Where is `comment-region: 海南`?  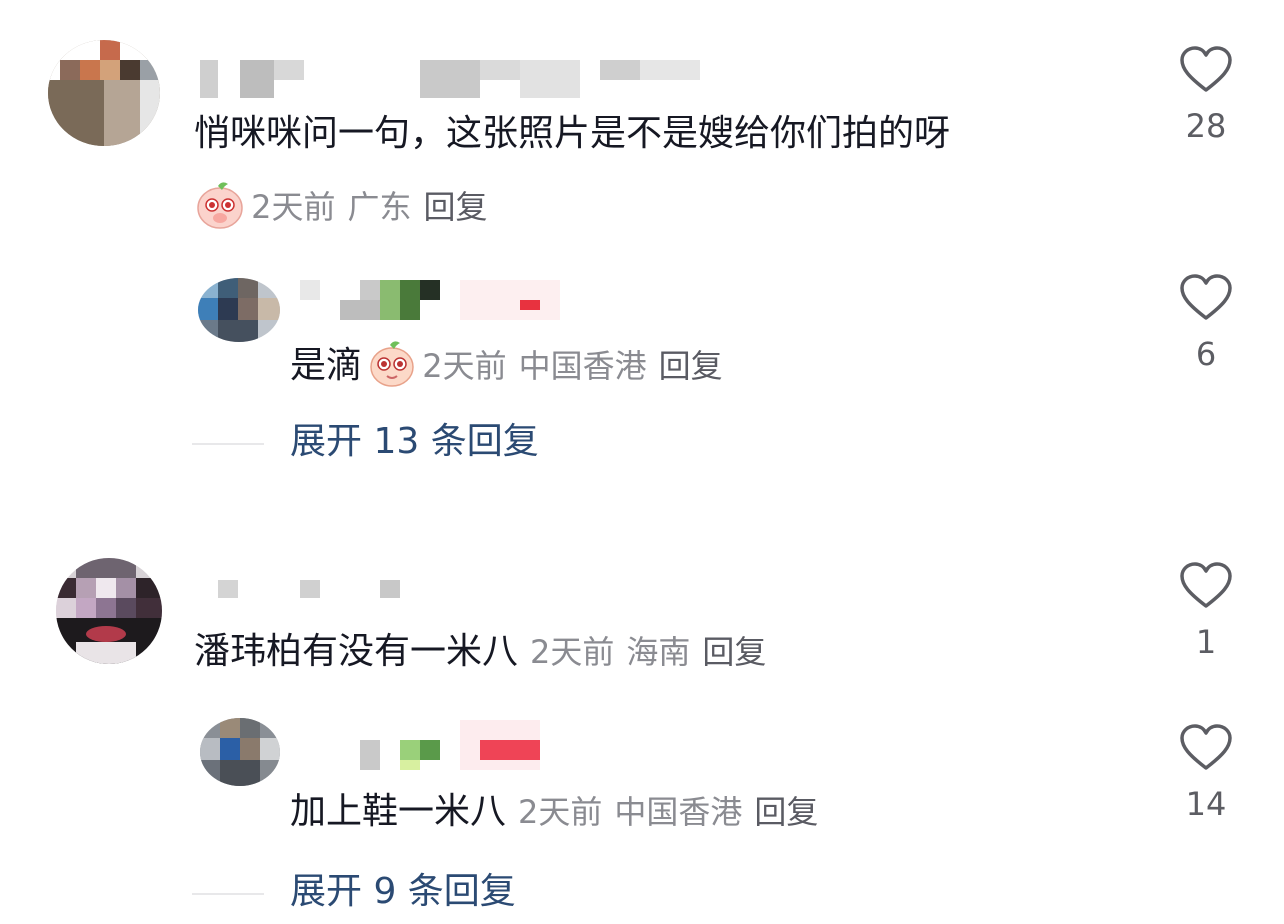
comment-region: 海南 is located at coordinates (658, 652).